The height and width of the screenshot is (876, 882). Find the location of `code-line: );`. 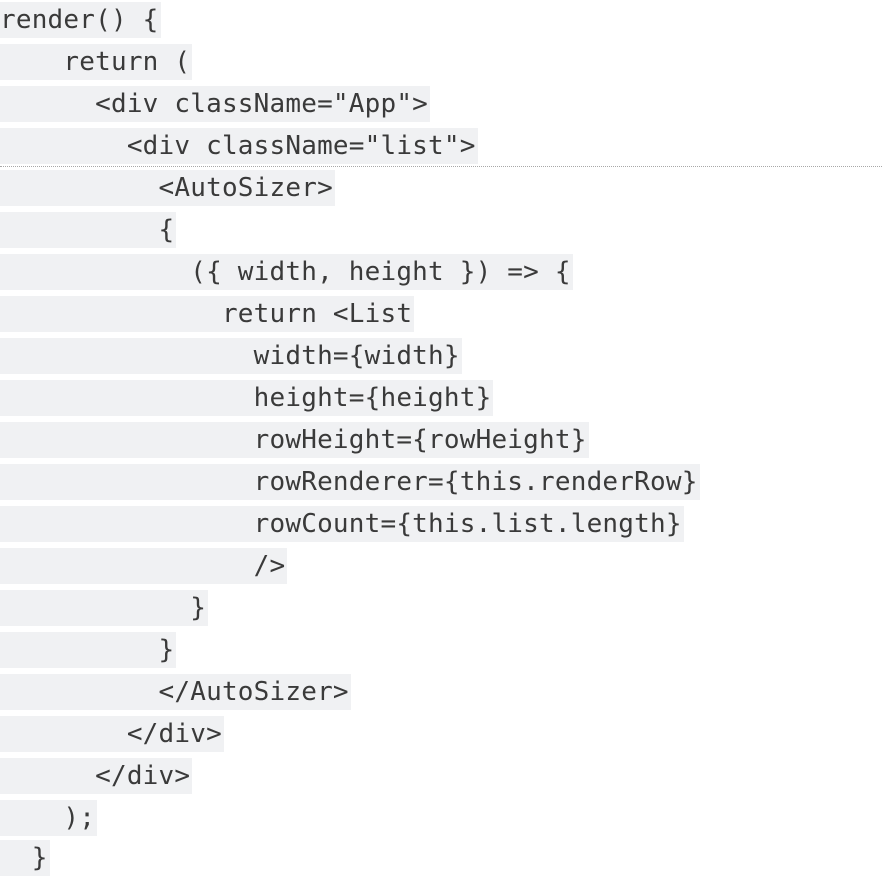

code-line: ); is located at coordinates (49, 818).